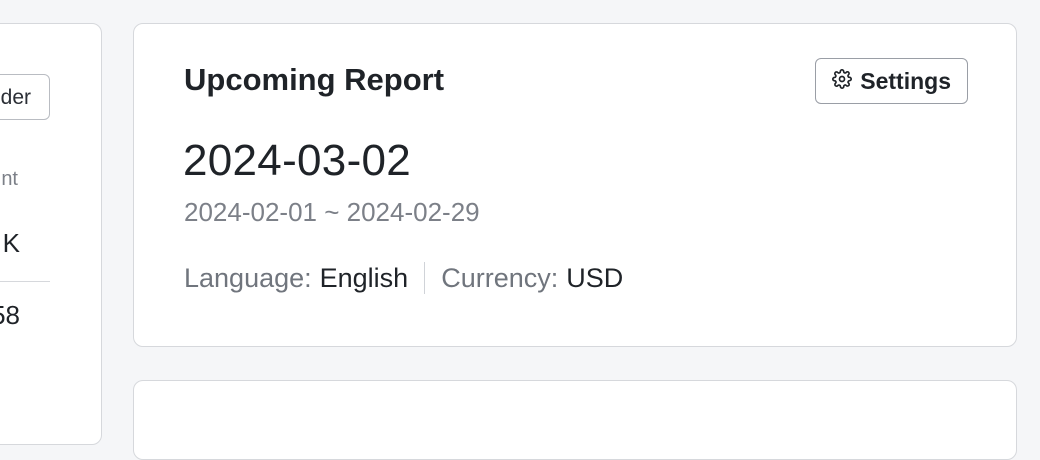  I want to click on currency-label: Currency:, so click(500, 277).